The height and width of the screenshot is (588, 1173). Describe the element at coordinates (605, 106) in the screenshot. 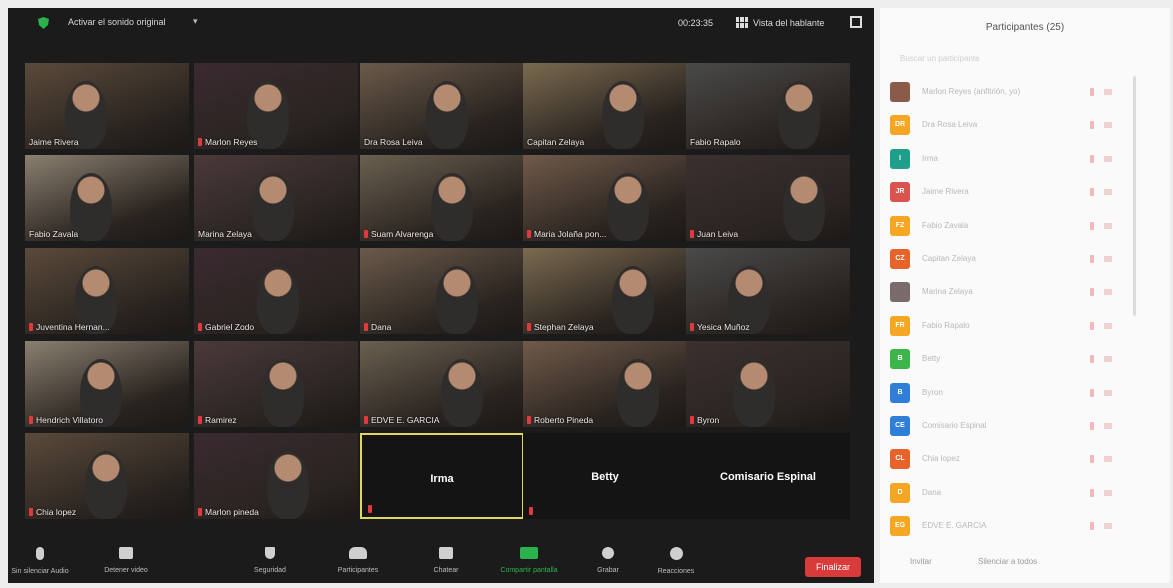

I see `participant-video-tile: Capitan Zelaya` at that location.